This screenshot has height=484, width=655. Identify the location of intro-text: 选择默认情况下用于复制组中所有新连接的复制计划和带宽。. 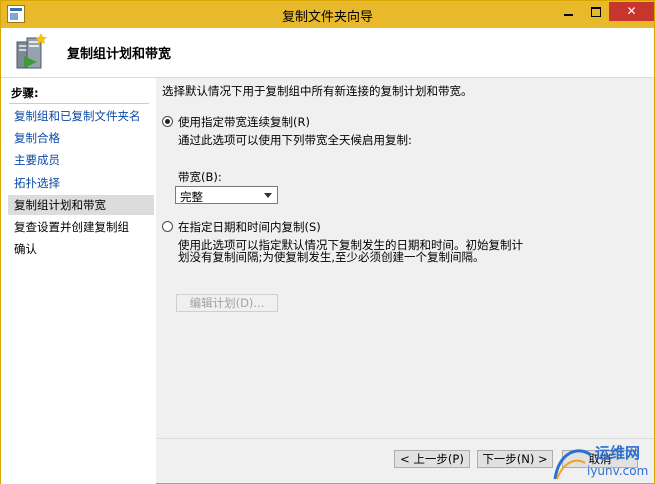
(317, 91).